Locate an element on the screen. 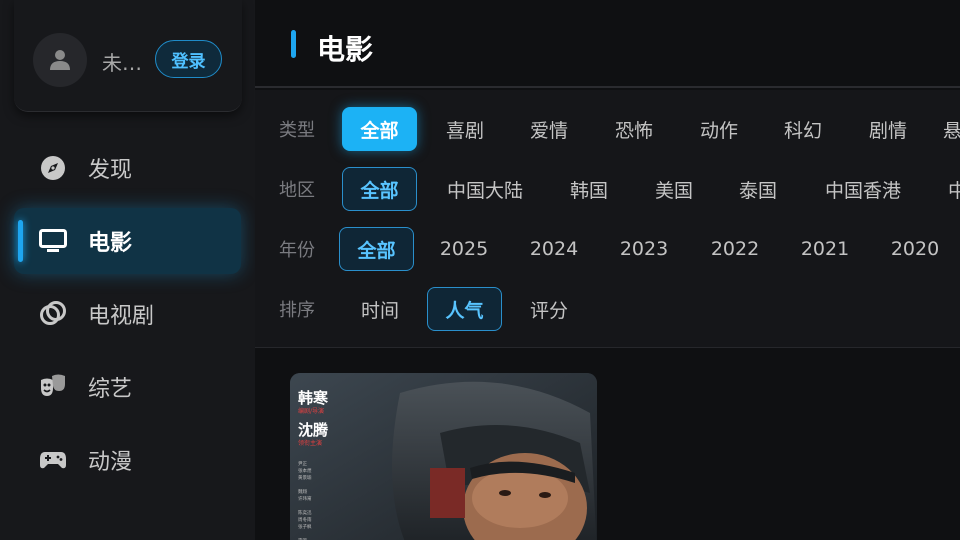  sidebar-item-label: 电影 is located at coordinates (110, 243).